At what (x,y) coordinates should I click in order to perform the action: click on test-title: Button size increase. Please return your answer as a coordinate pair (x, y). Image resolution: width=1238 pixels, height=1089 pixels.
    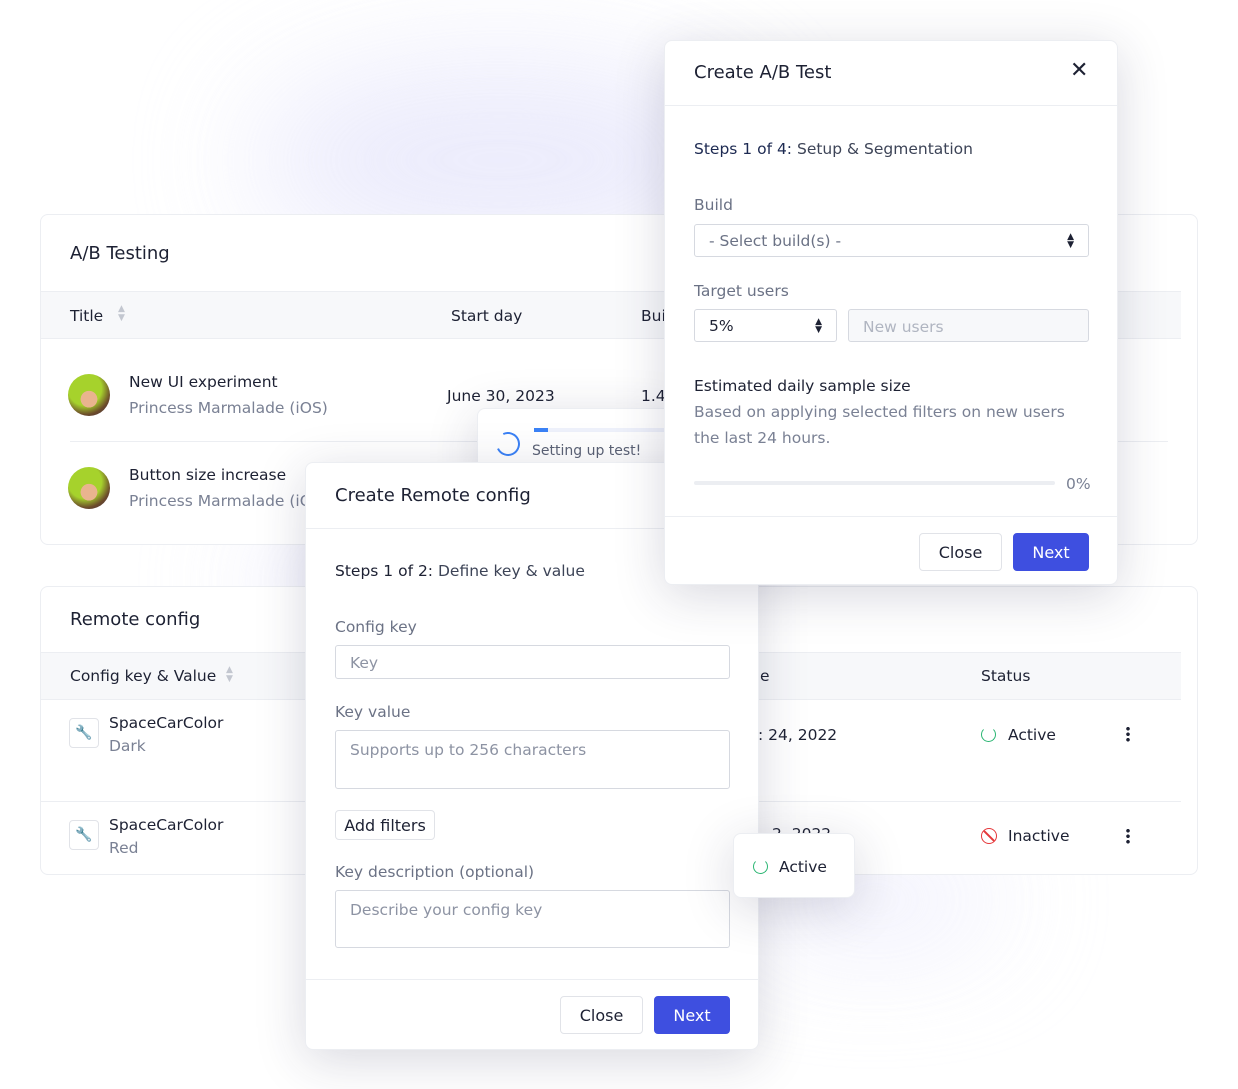
    Looking at the image, I should click on (207, 475).